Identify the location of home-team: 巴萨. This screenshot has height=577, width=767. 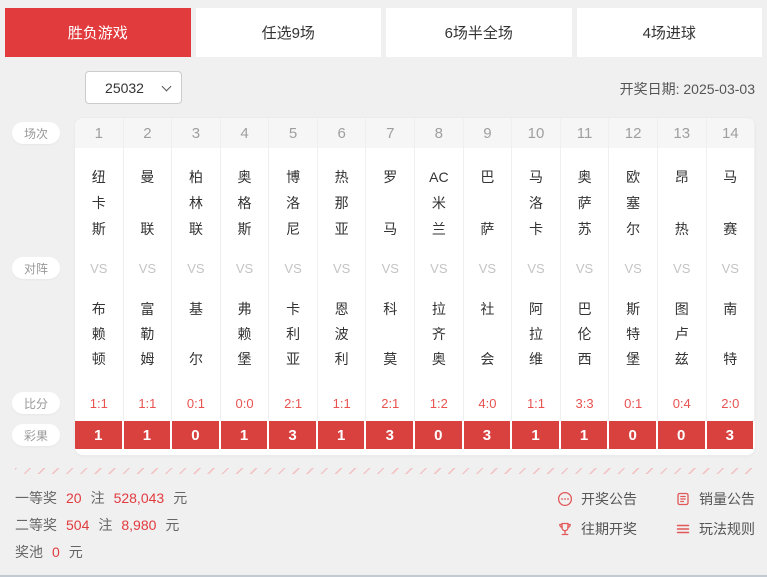
(488, 200).